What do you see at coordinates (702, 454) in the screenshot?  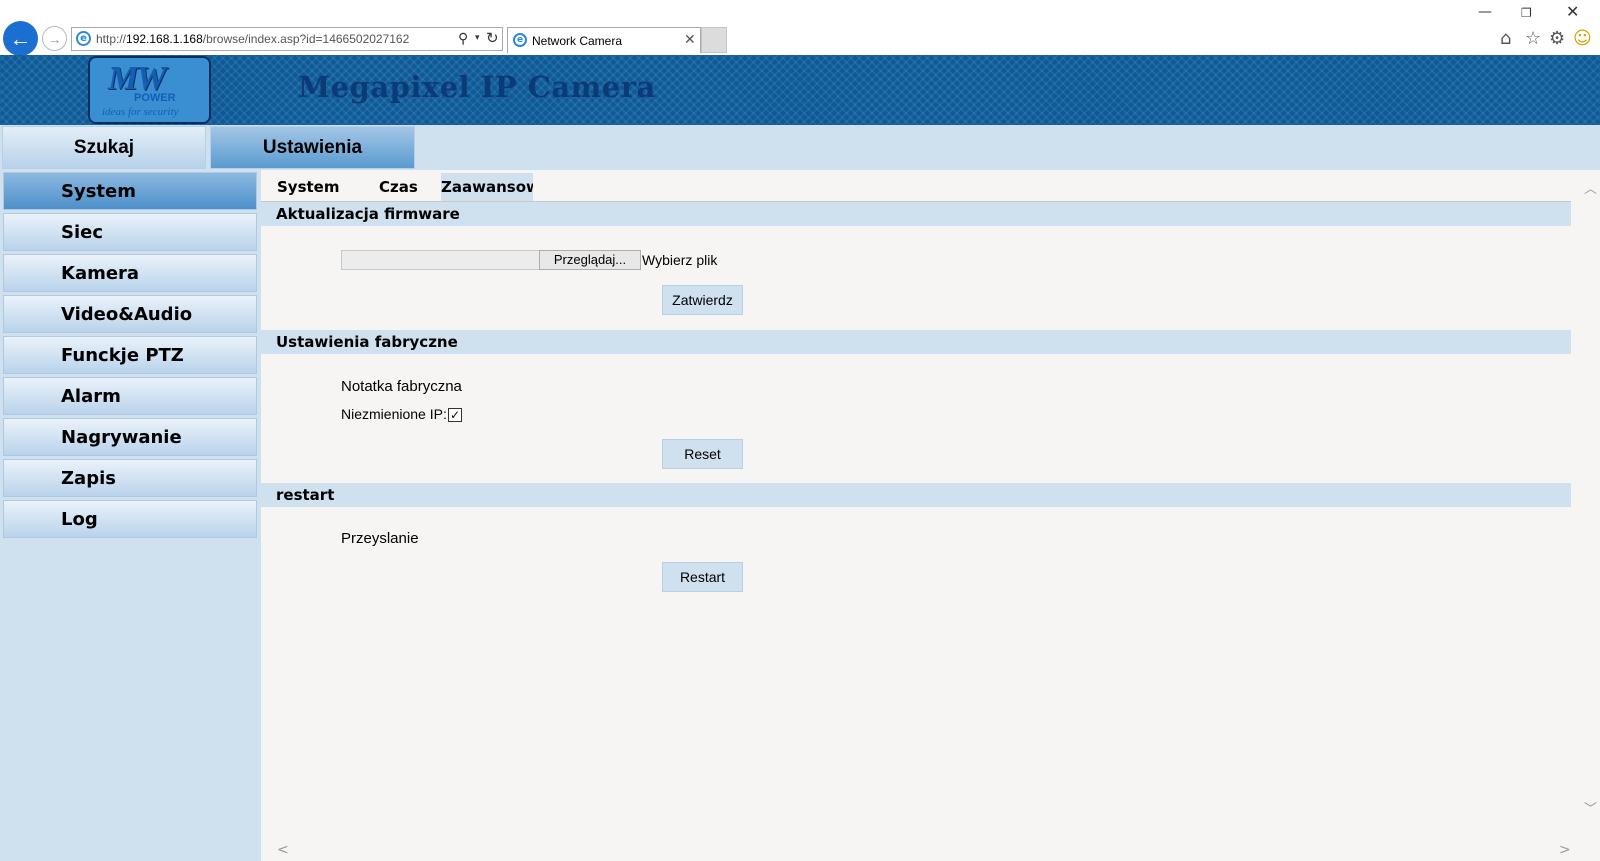 I see `reset-button: Reset` at bounding box center [702, 454].